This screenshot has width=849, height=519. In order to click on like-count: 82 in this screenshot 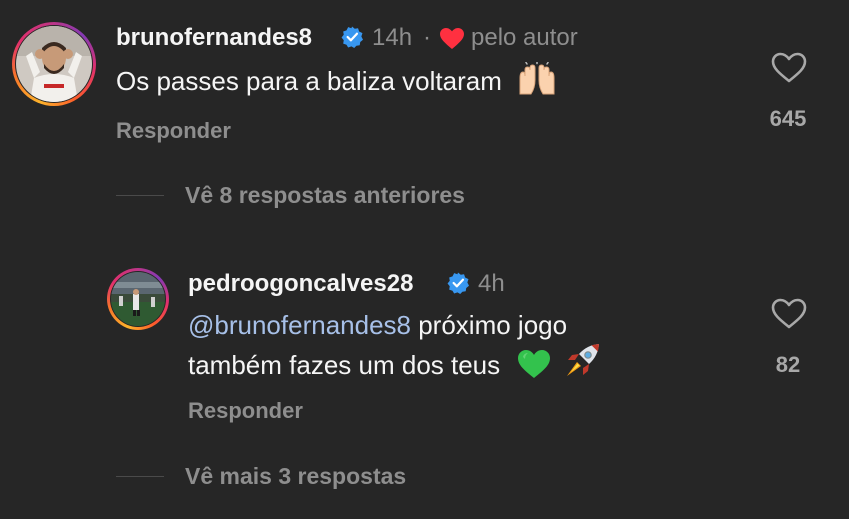, I will do `click(788, 364)`.